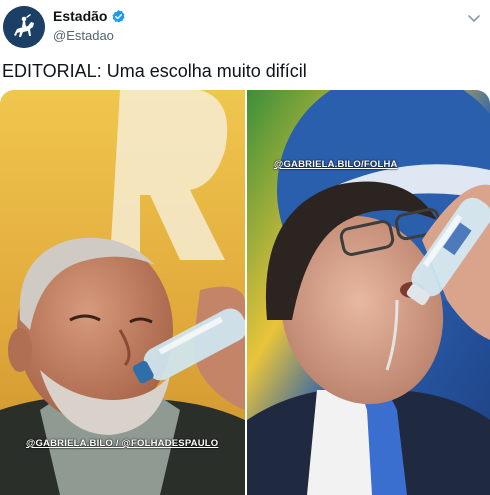  I want to click on tweet-text: EDITORIAL: Uma escolha muito difícil, so click(154, 71).